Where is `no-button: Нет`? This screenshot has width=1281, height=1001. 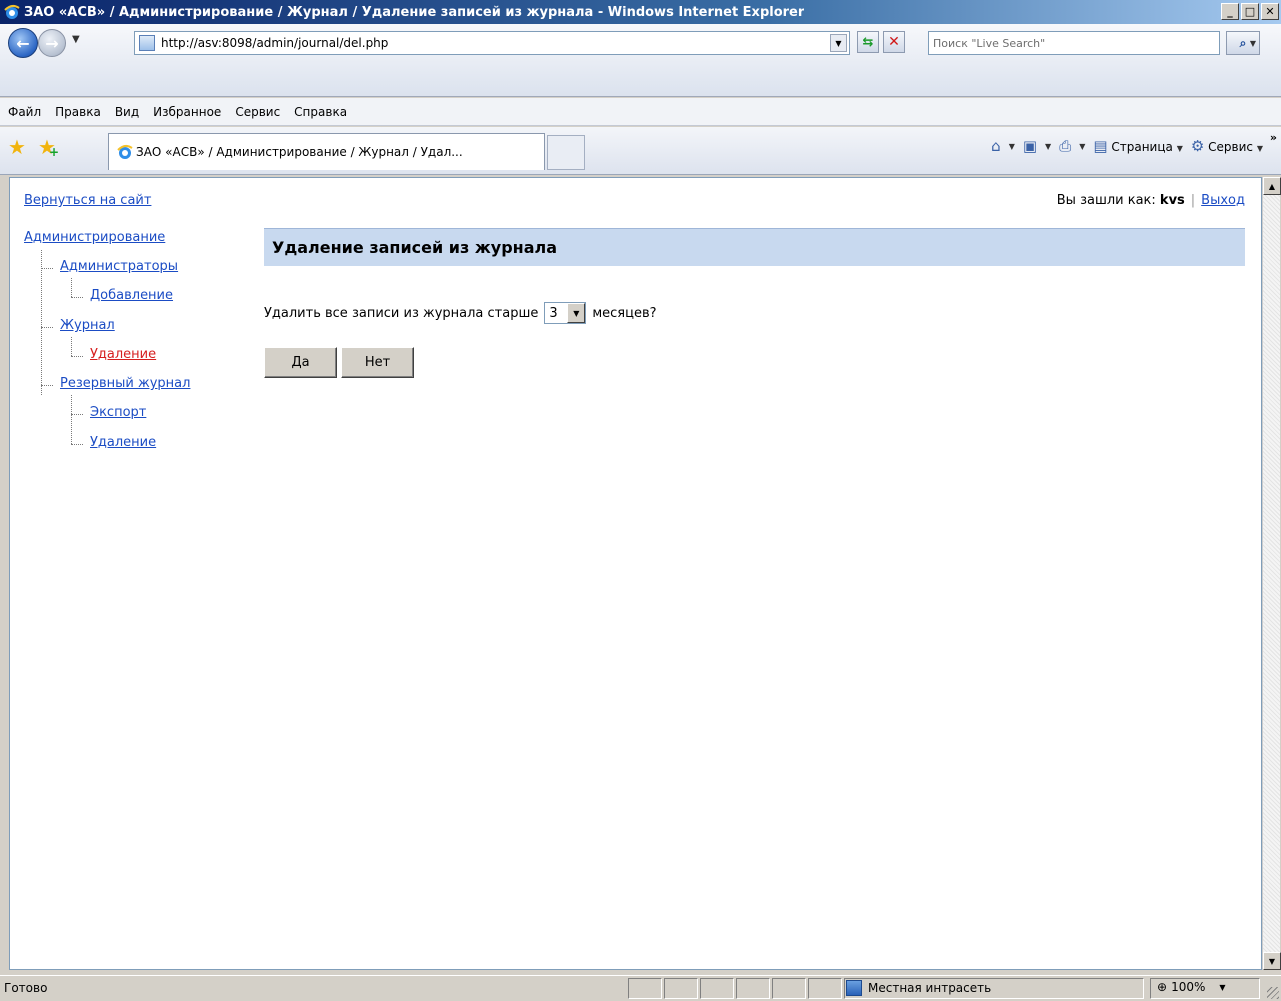 no-button: Нет is located at coordinates (377, 362).